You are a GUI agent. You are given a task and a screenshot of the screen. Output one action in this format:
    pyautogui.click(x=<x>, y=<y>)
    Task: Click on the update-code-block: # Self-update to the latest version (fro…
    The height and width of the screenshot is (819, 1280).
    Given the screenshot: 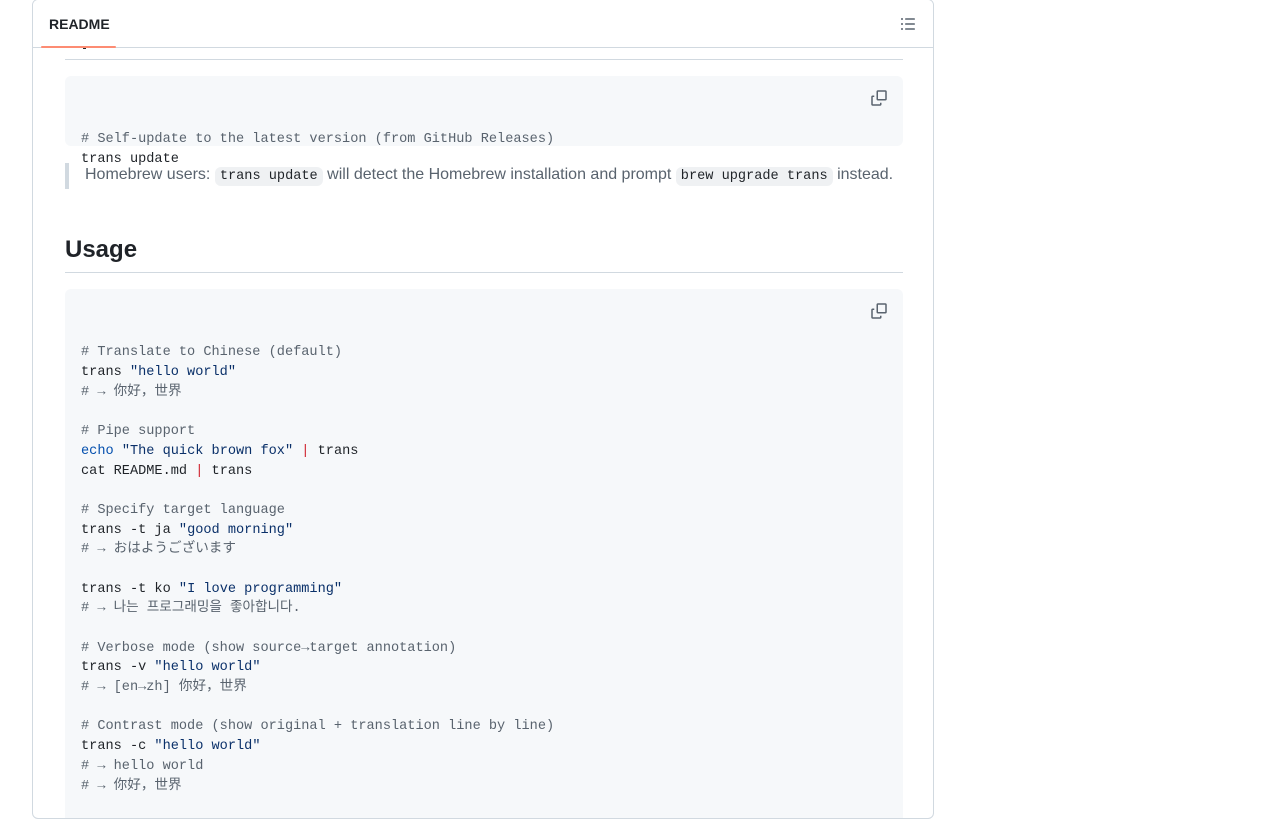 What is the action you would take?
    pyautogui.click(x=484, y=121)
    